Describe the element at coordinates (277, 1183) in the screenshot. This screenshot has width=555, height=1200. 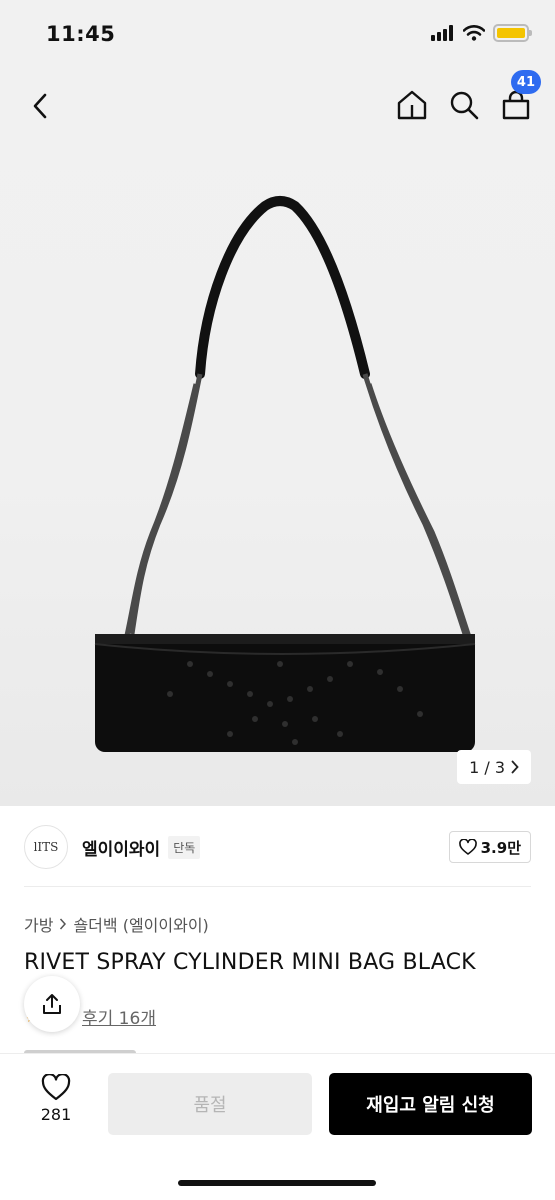
I see `home-indicator` at that location.